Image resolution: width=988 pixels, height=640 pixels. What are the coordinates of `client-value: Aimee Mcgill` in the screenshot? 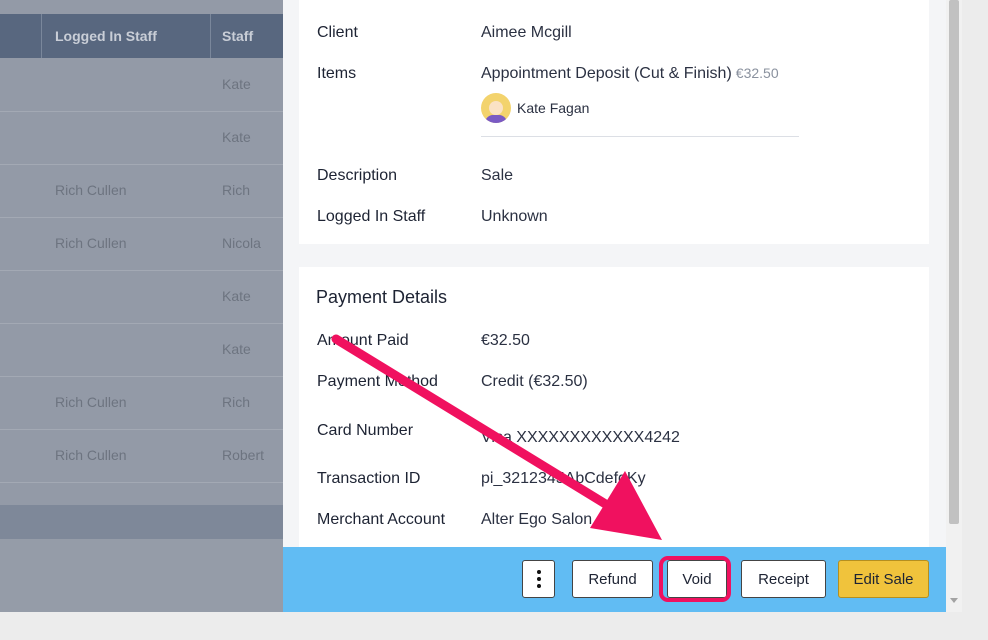 It's located at (526, 33).